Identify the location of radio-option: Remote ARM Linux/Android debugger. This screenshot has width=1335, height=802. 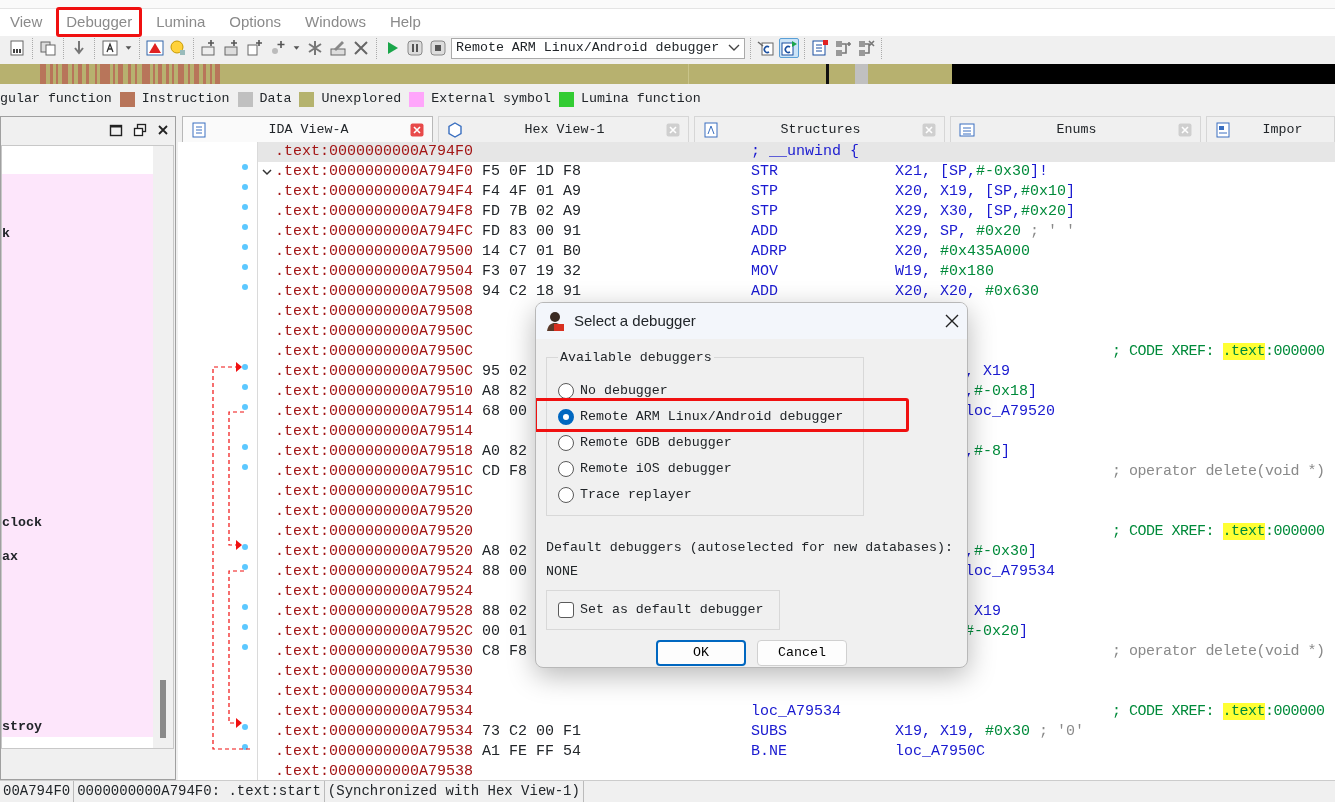
(705, 417).